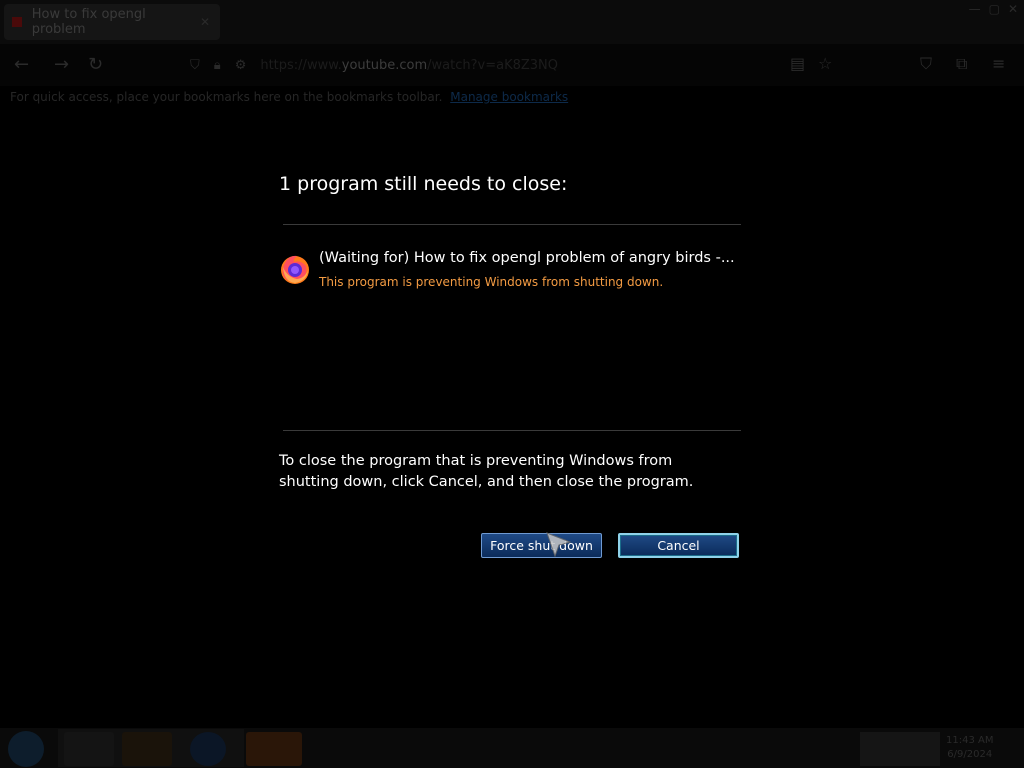  I want to click on extensions-icon: ⧉, so click(961, 64).